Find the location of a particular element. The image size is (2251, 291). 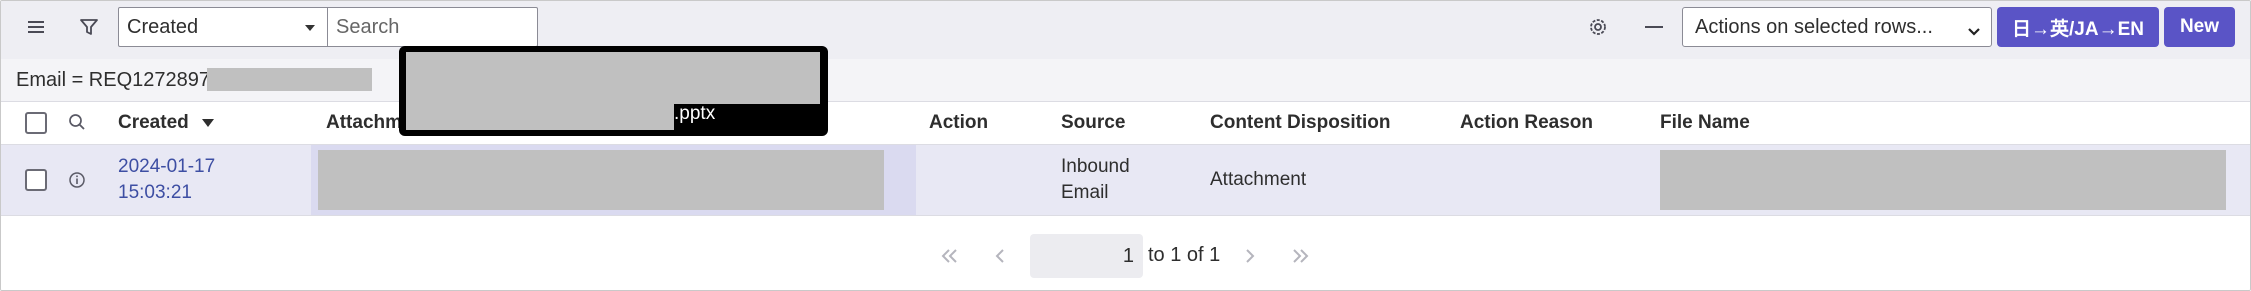

page-summary: to 1 of 1 is located at coordinates (1184, 255).